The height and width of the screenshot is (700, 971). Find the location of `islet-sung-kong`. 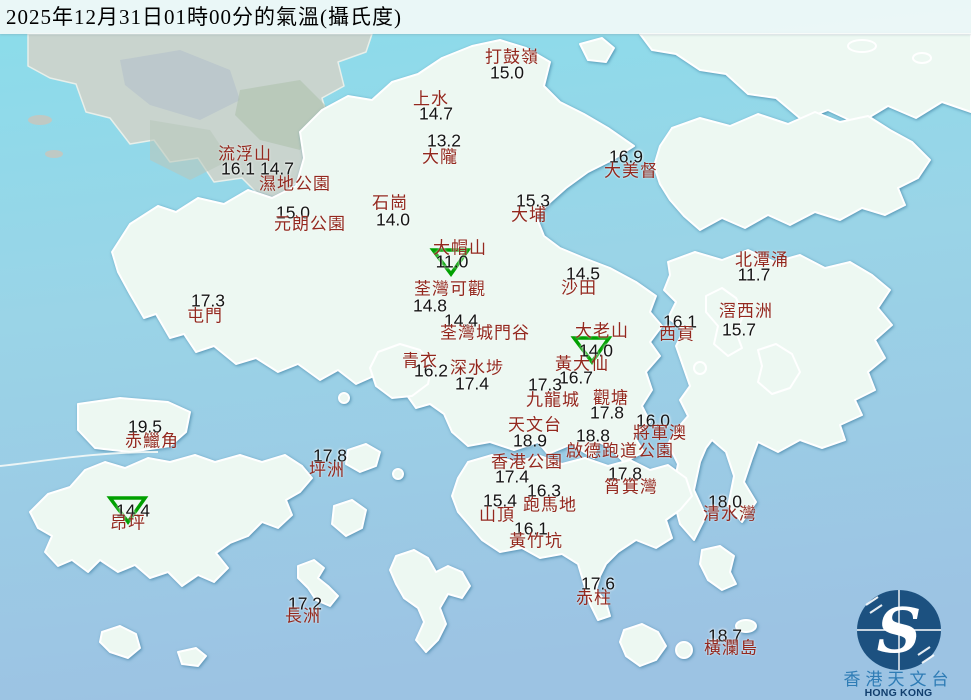

islet-sung-kong is located at coordinates (684, 650).